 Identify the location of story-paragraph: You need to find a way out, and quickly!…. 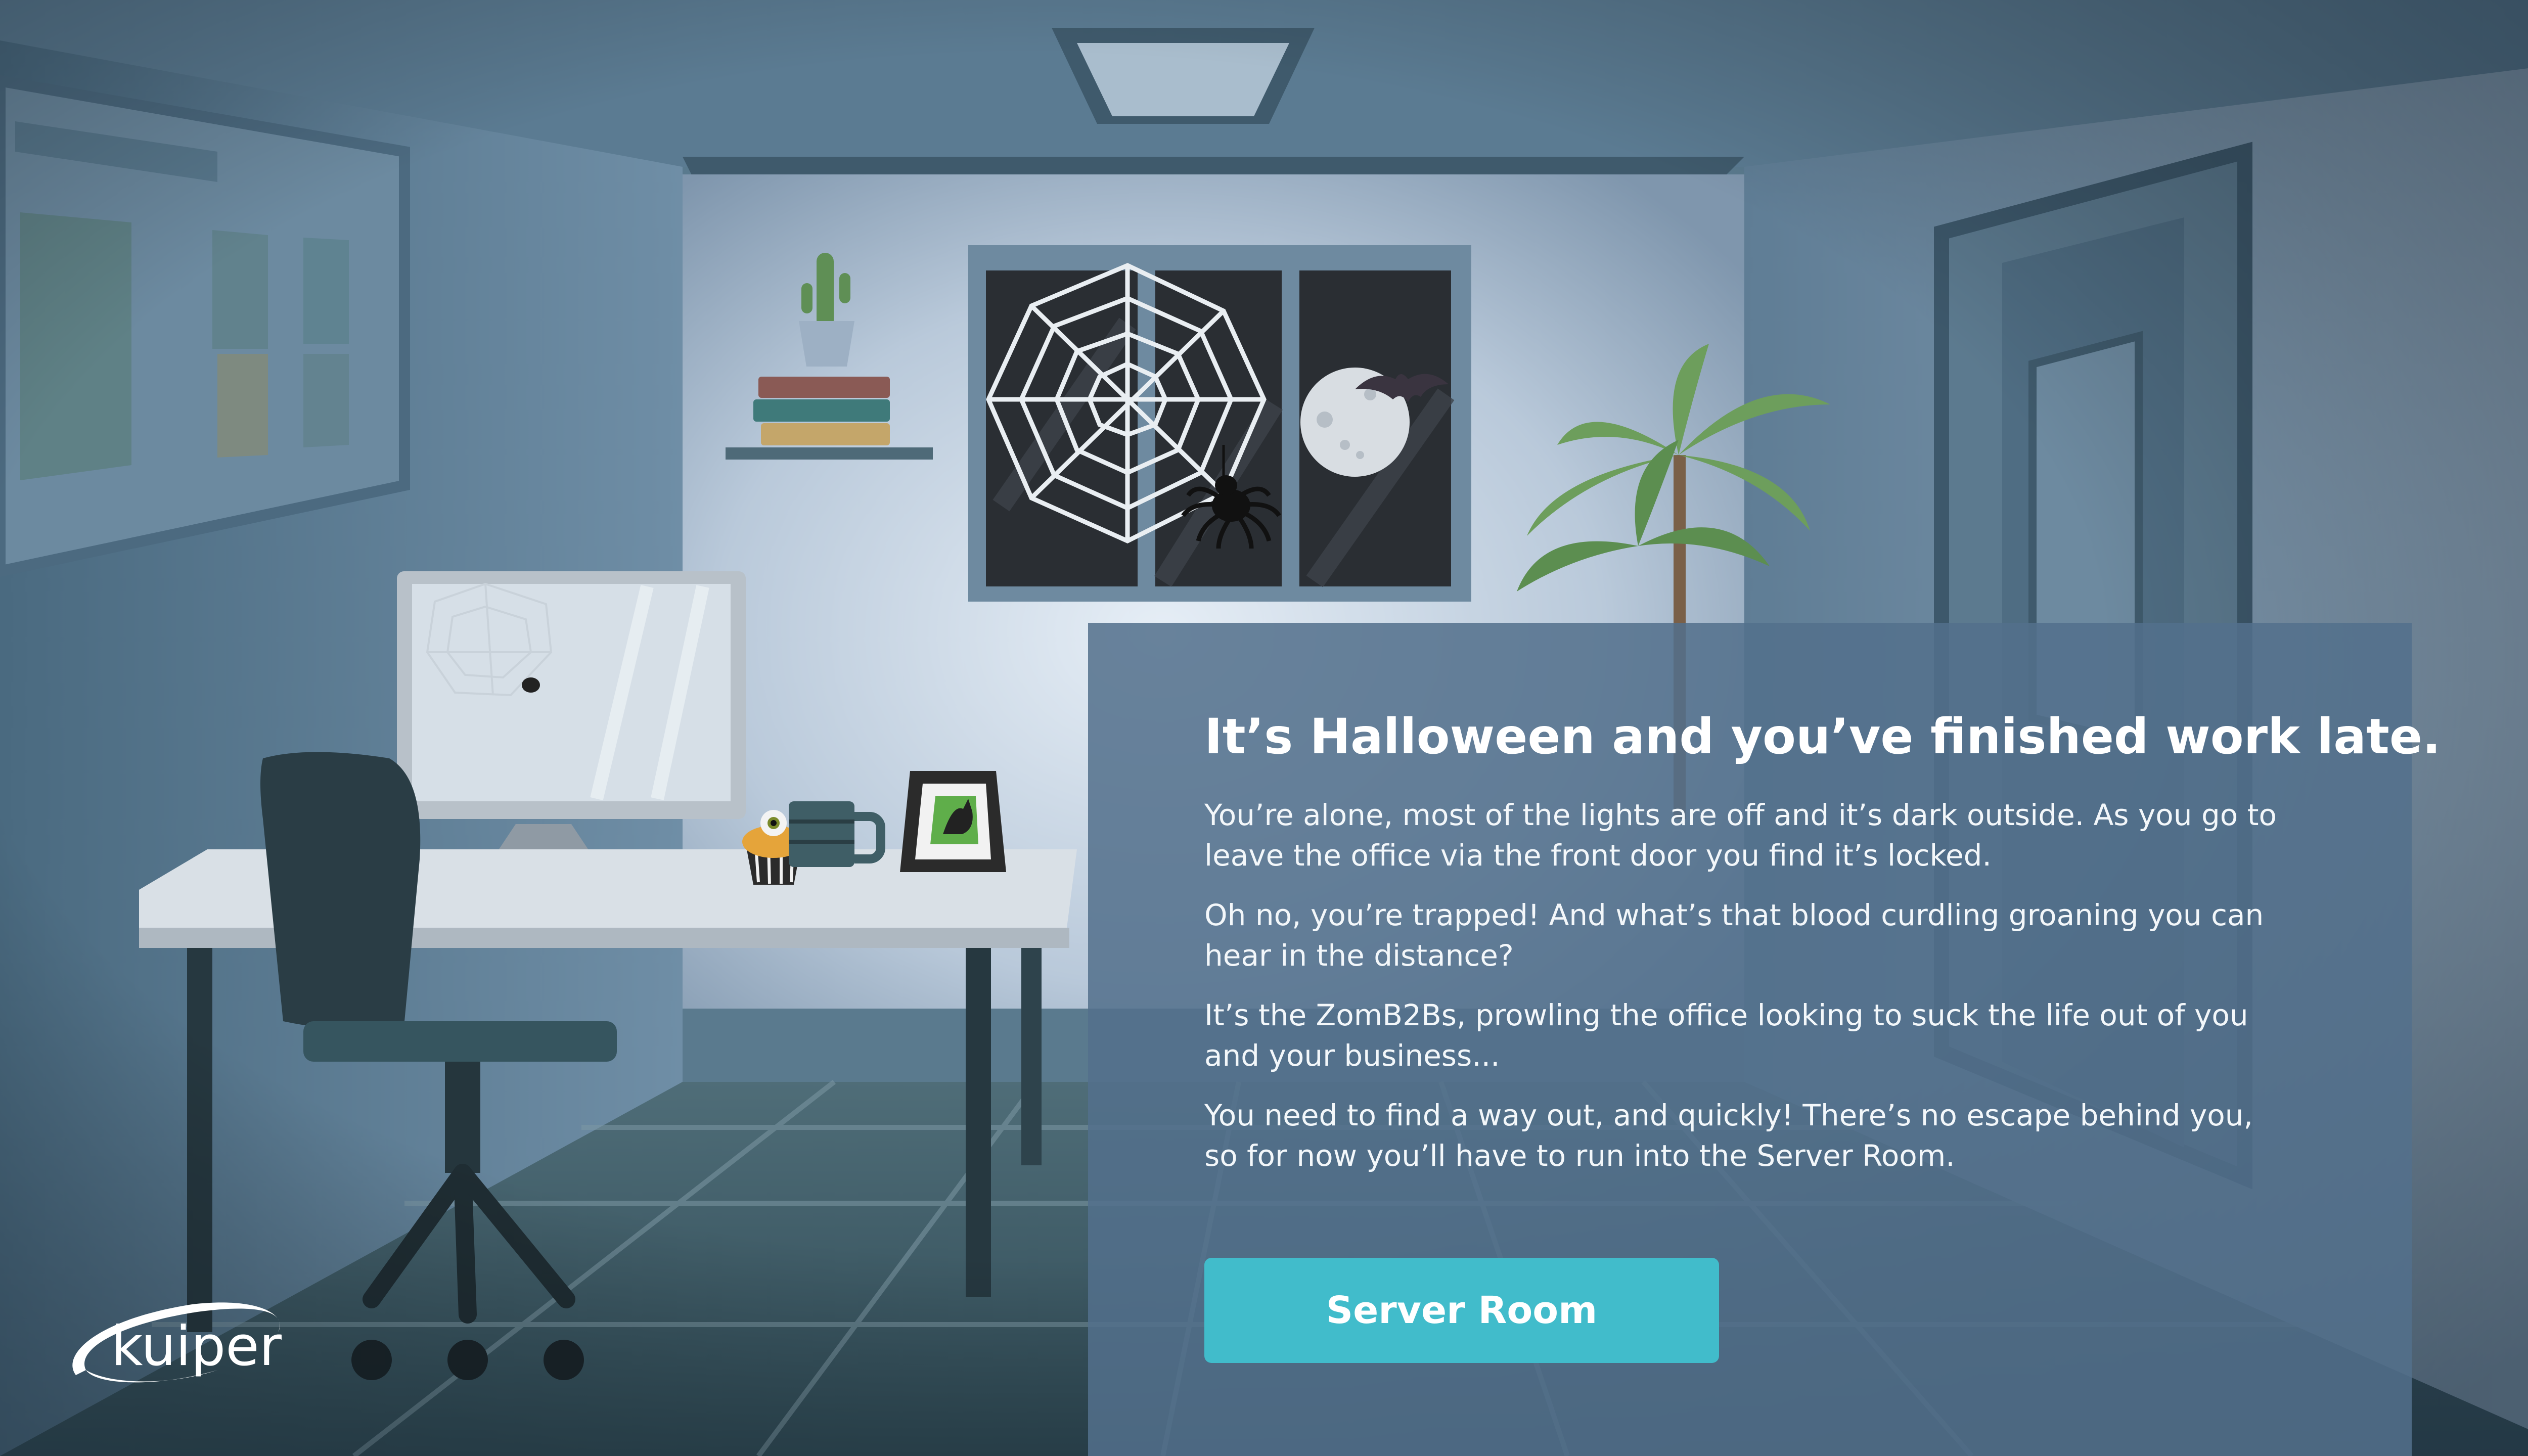
(1729, 1135).